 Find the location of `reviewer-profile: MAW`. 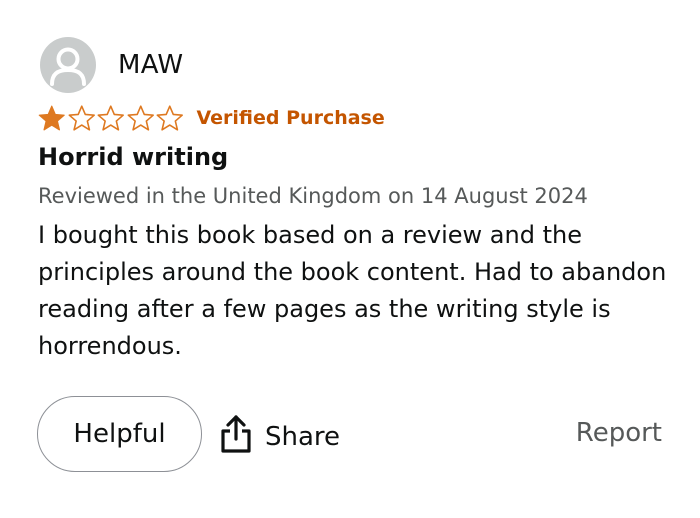

reviewer-profile: MAW is located at coordinates (111, 65).